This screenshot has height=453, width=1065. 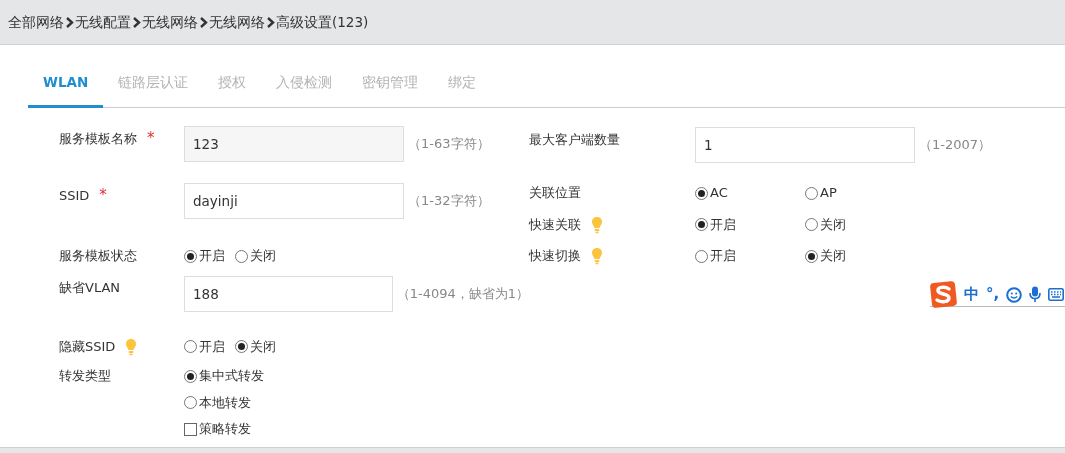 What do you see at coordinates (828, 193) in the screenshot?
I see `option-label: AP` at bounding box center [828, 193].